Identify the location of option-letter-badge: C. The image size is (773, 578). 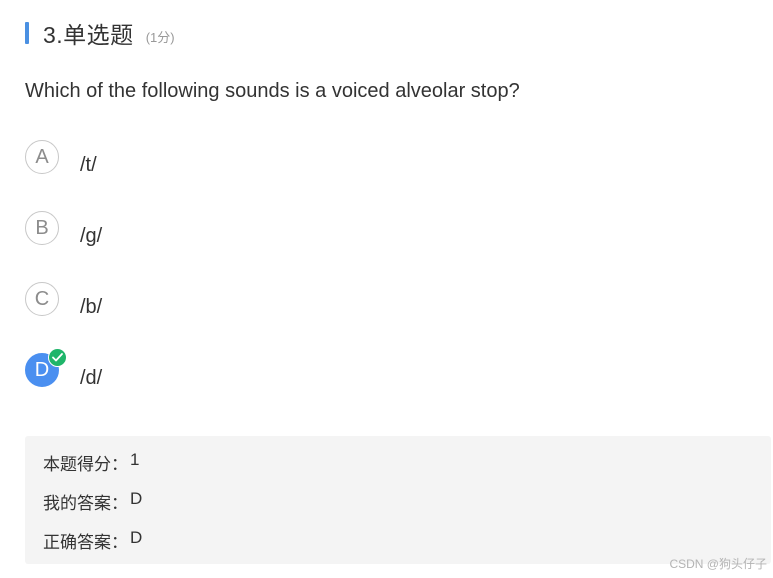
(42, 299).